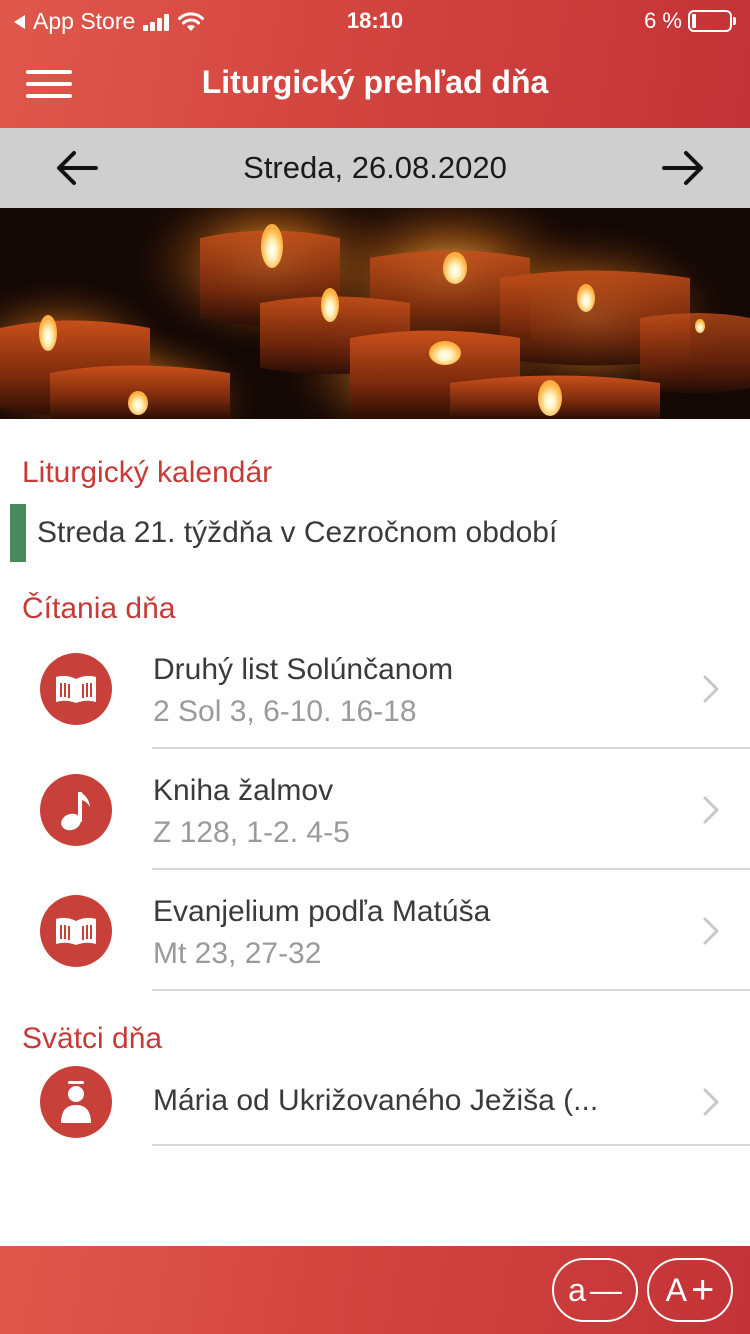 This screenshot has height=1334, width=750. I want to click on battery-percent: 6 %, so click(663, 20).